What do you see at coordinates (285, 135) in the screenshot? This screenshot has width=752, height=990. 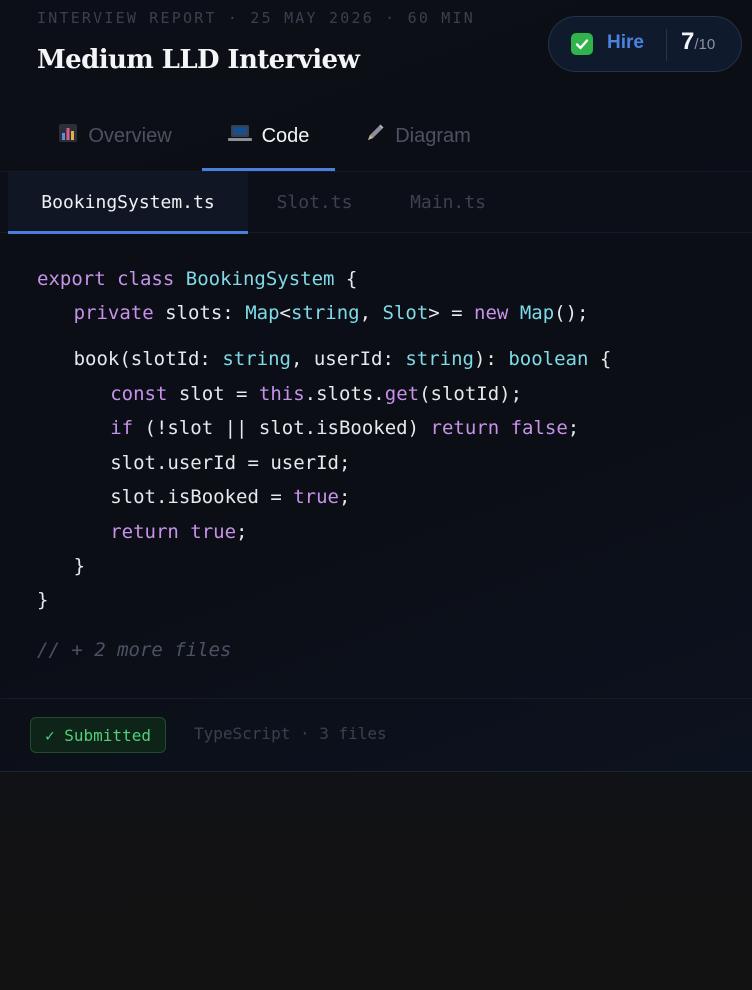 I see `tab-code-label: Code` at bounding box center [285, 135].